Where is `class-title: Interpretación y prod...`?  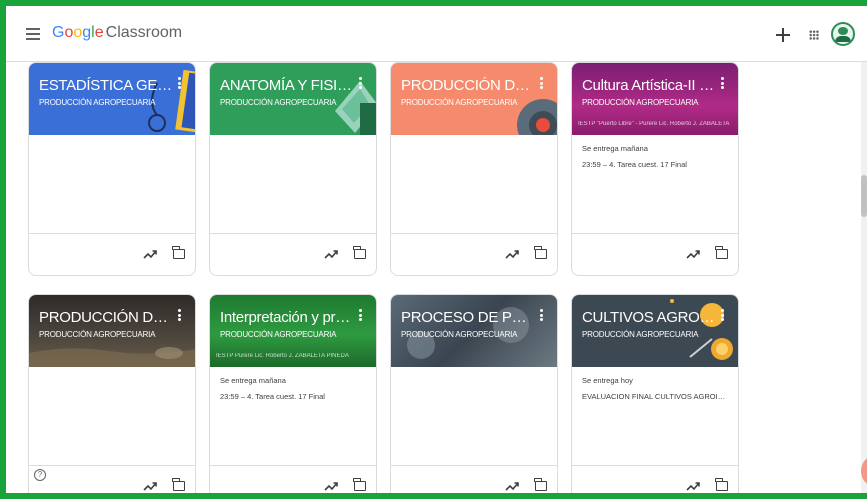 class-title: Interpretación y prod... is located at coordinates (287, 317).